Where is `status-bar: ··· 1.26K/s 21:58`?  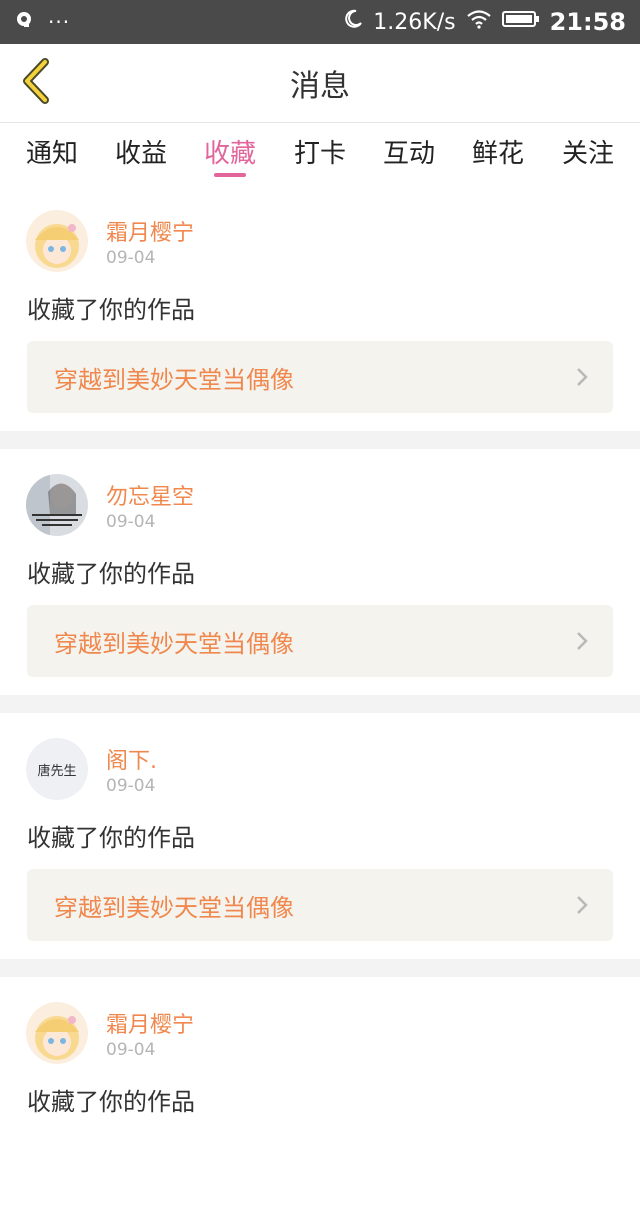
status-bar: ··· 1.26K/s 21:58 is located at coordinates (320, 22).